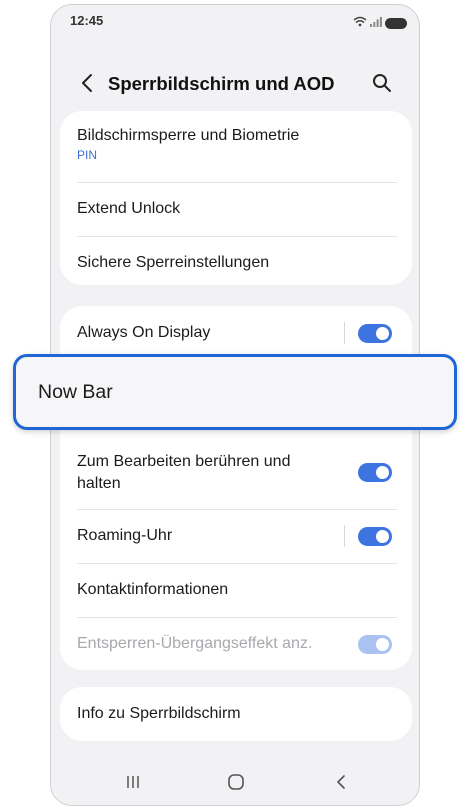  Describe the element at coordinates (184, 472) in the screenshot. I see `list-item-label: Zum Bearbeiten berühren und halten` at that location.